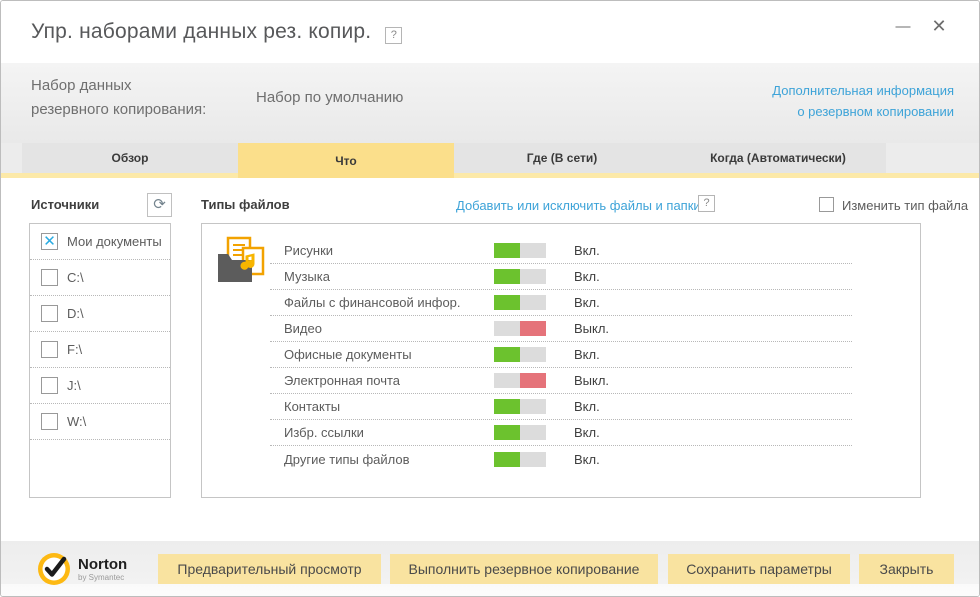 This screenshot has width=980, height=597. Describe the element at coordinates (100, 422) in the screenshot. I see `source-item: W:\` at that location.